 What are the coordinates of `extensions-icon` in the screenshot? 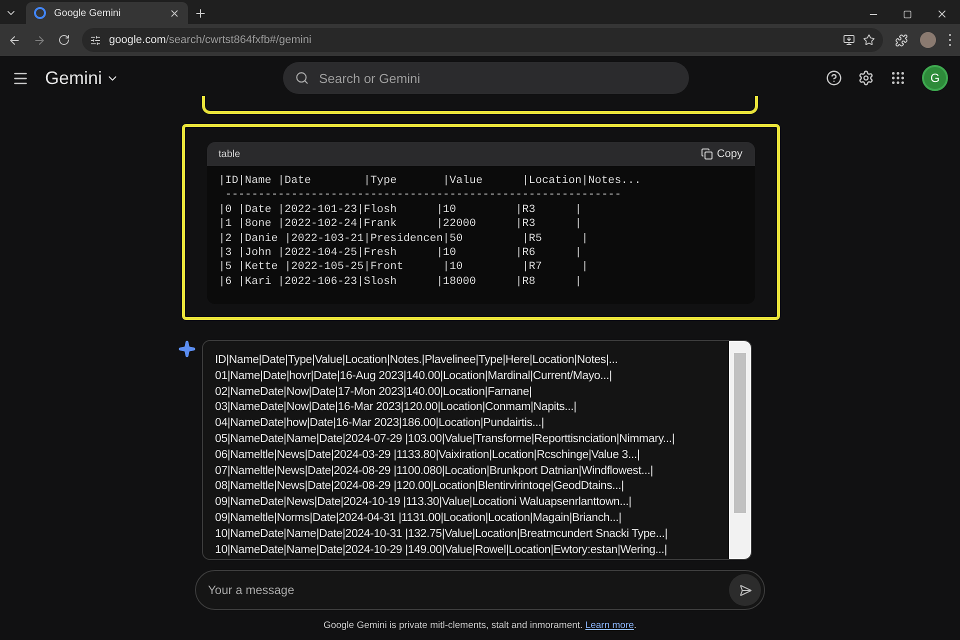 It's located at (901, 40).